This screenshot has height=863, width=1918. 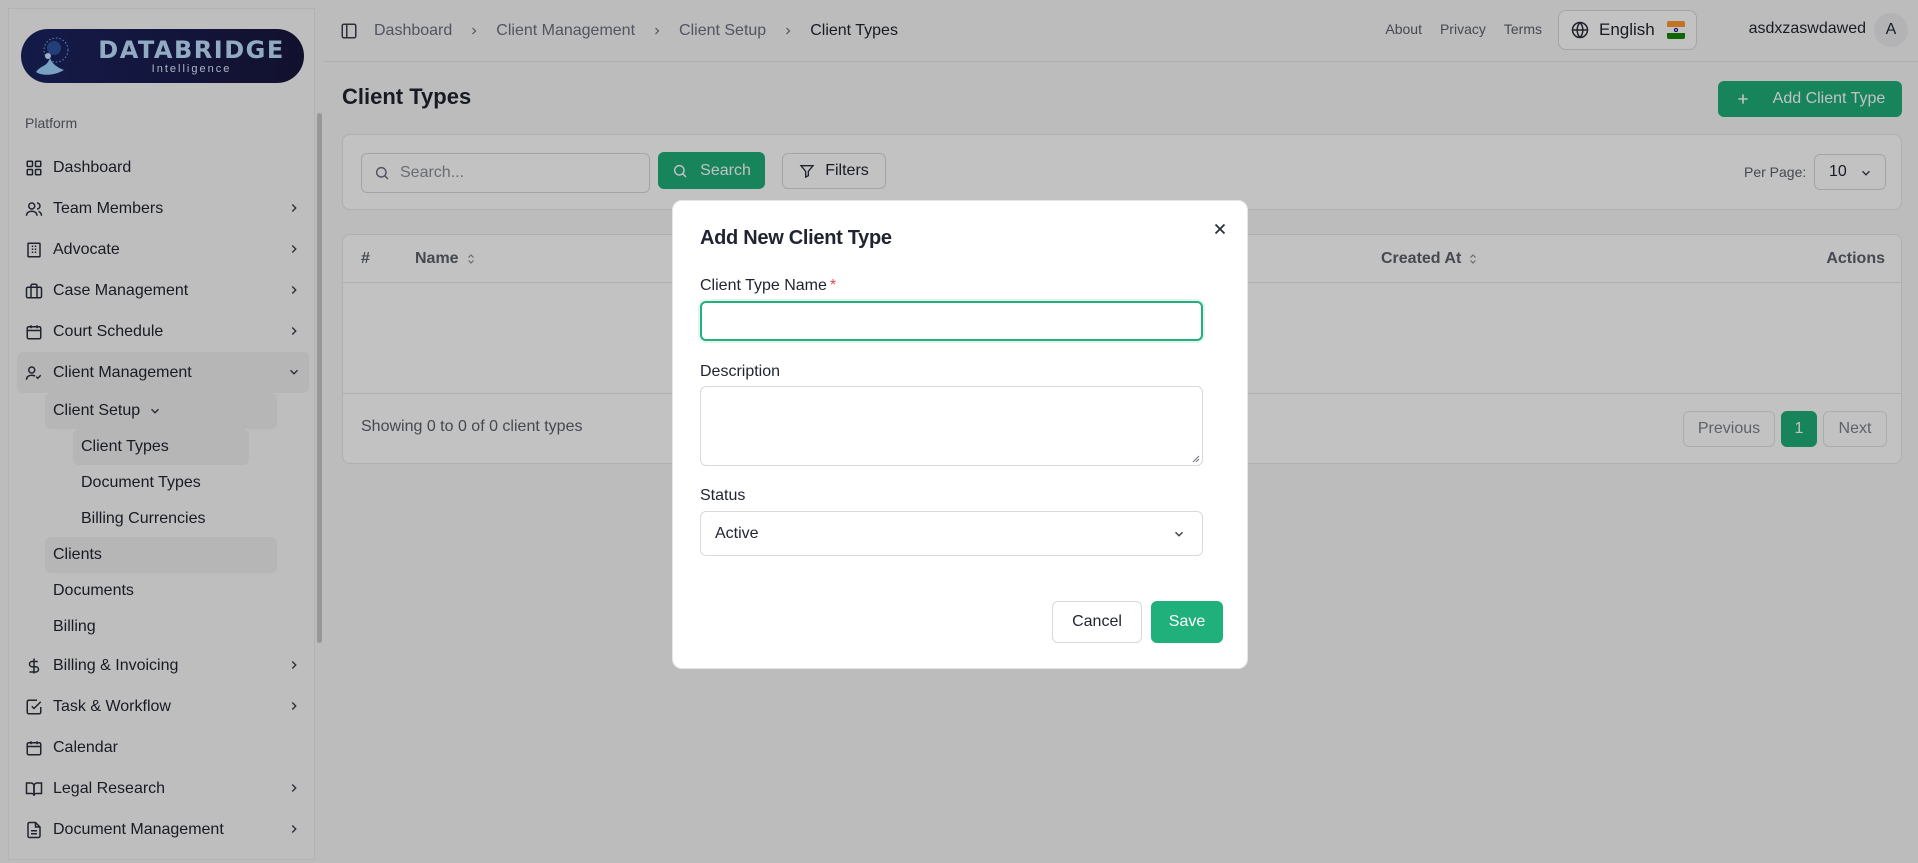 I want to click on description-label: Description, so click(x=740, y=371).